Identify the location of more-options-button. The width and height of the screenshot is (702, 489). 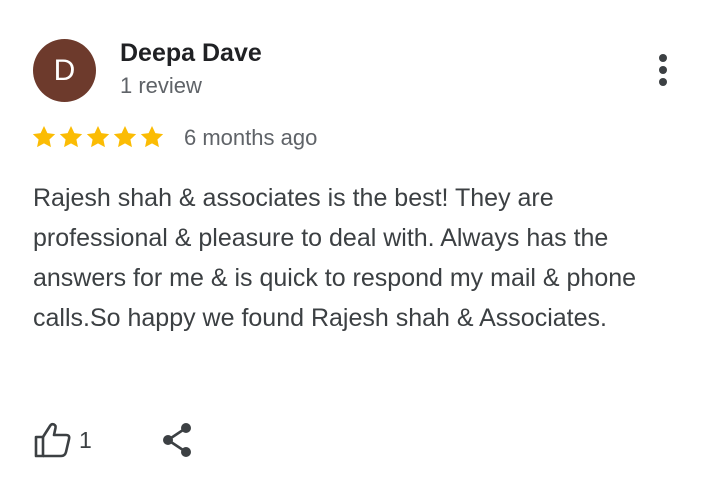
(663, 70).